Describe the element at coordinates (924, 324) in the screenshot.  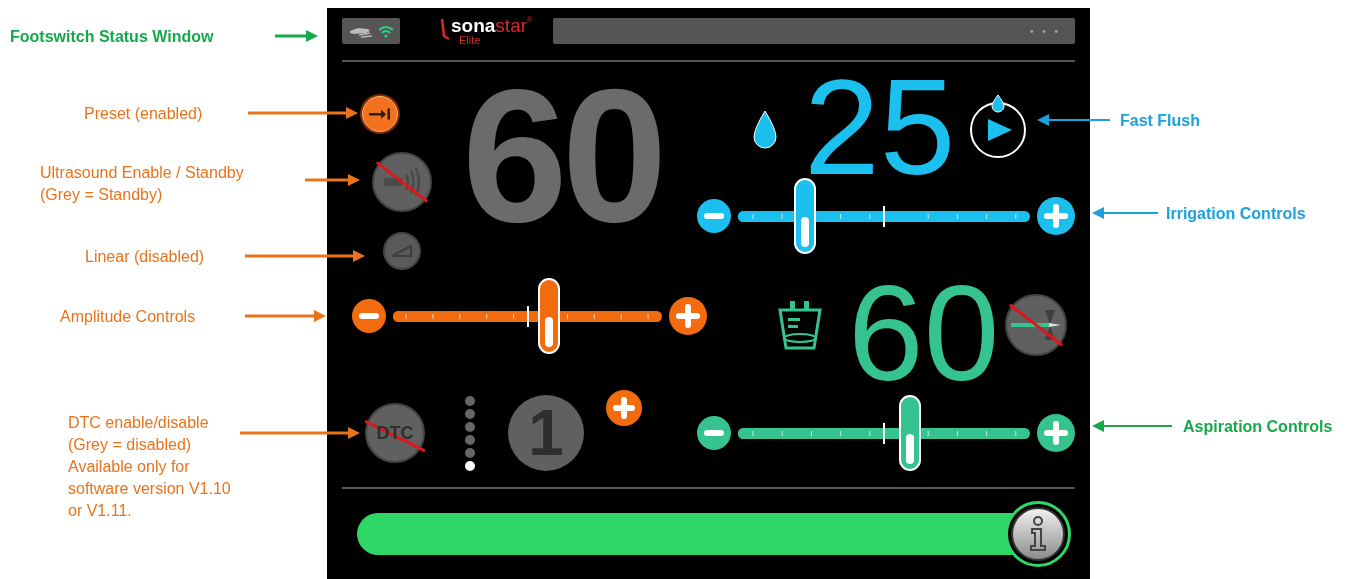
I see `aspiration-value: 60` at that location.